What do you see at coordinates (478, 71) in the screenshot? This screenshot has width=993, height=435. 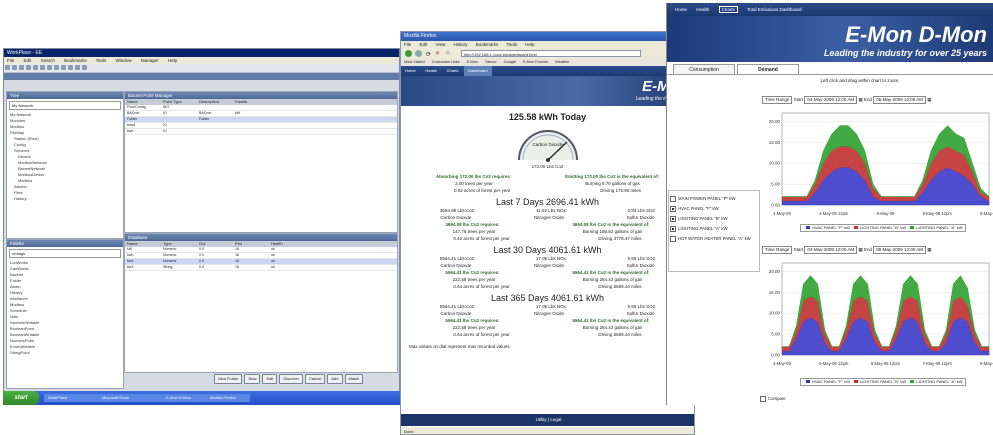 I see `site-tab-dashboard: Dashboard` at bounding box center [478, 71].